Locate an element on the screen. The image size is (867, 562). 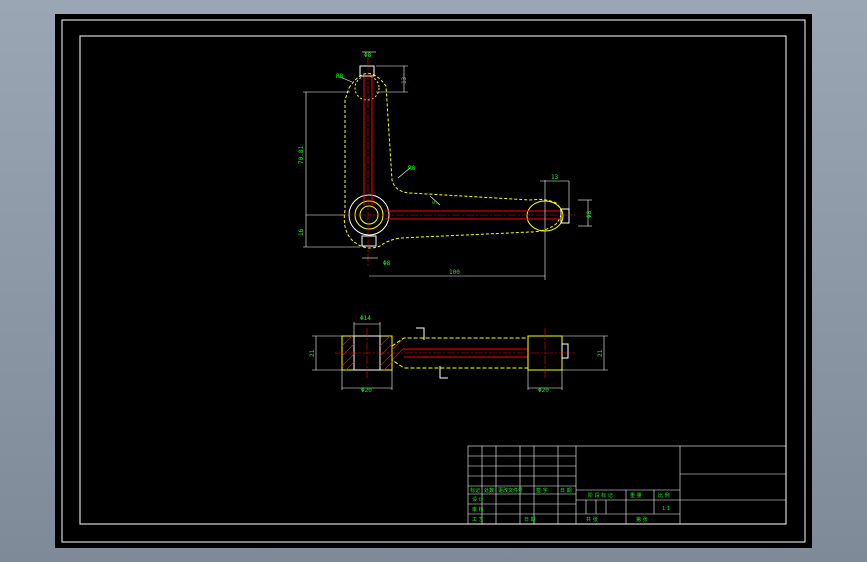
end-nub is located at coordinates (565, 351).